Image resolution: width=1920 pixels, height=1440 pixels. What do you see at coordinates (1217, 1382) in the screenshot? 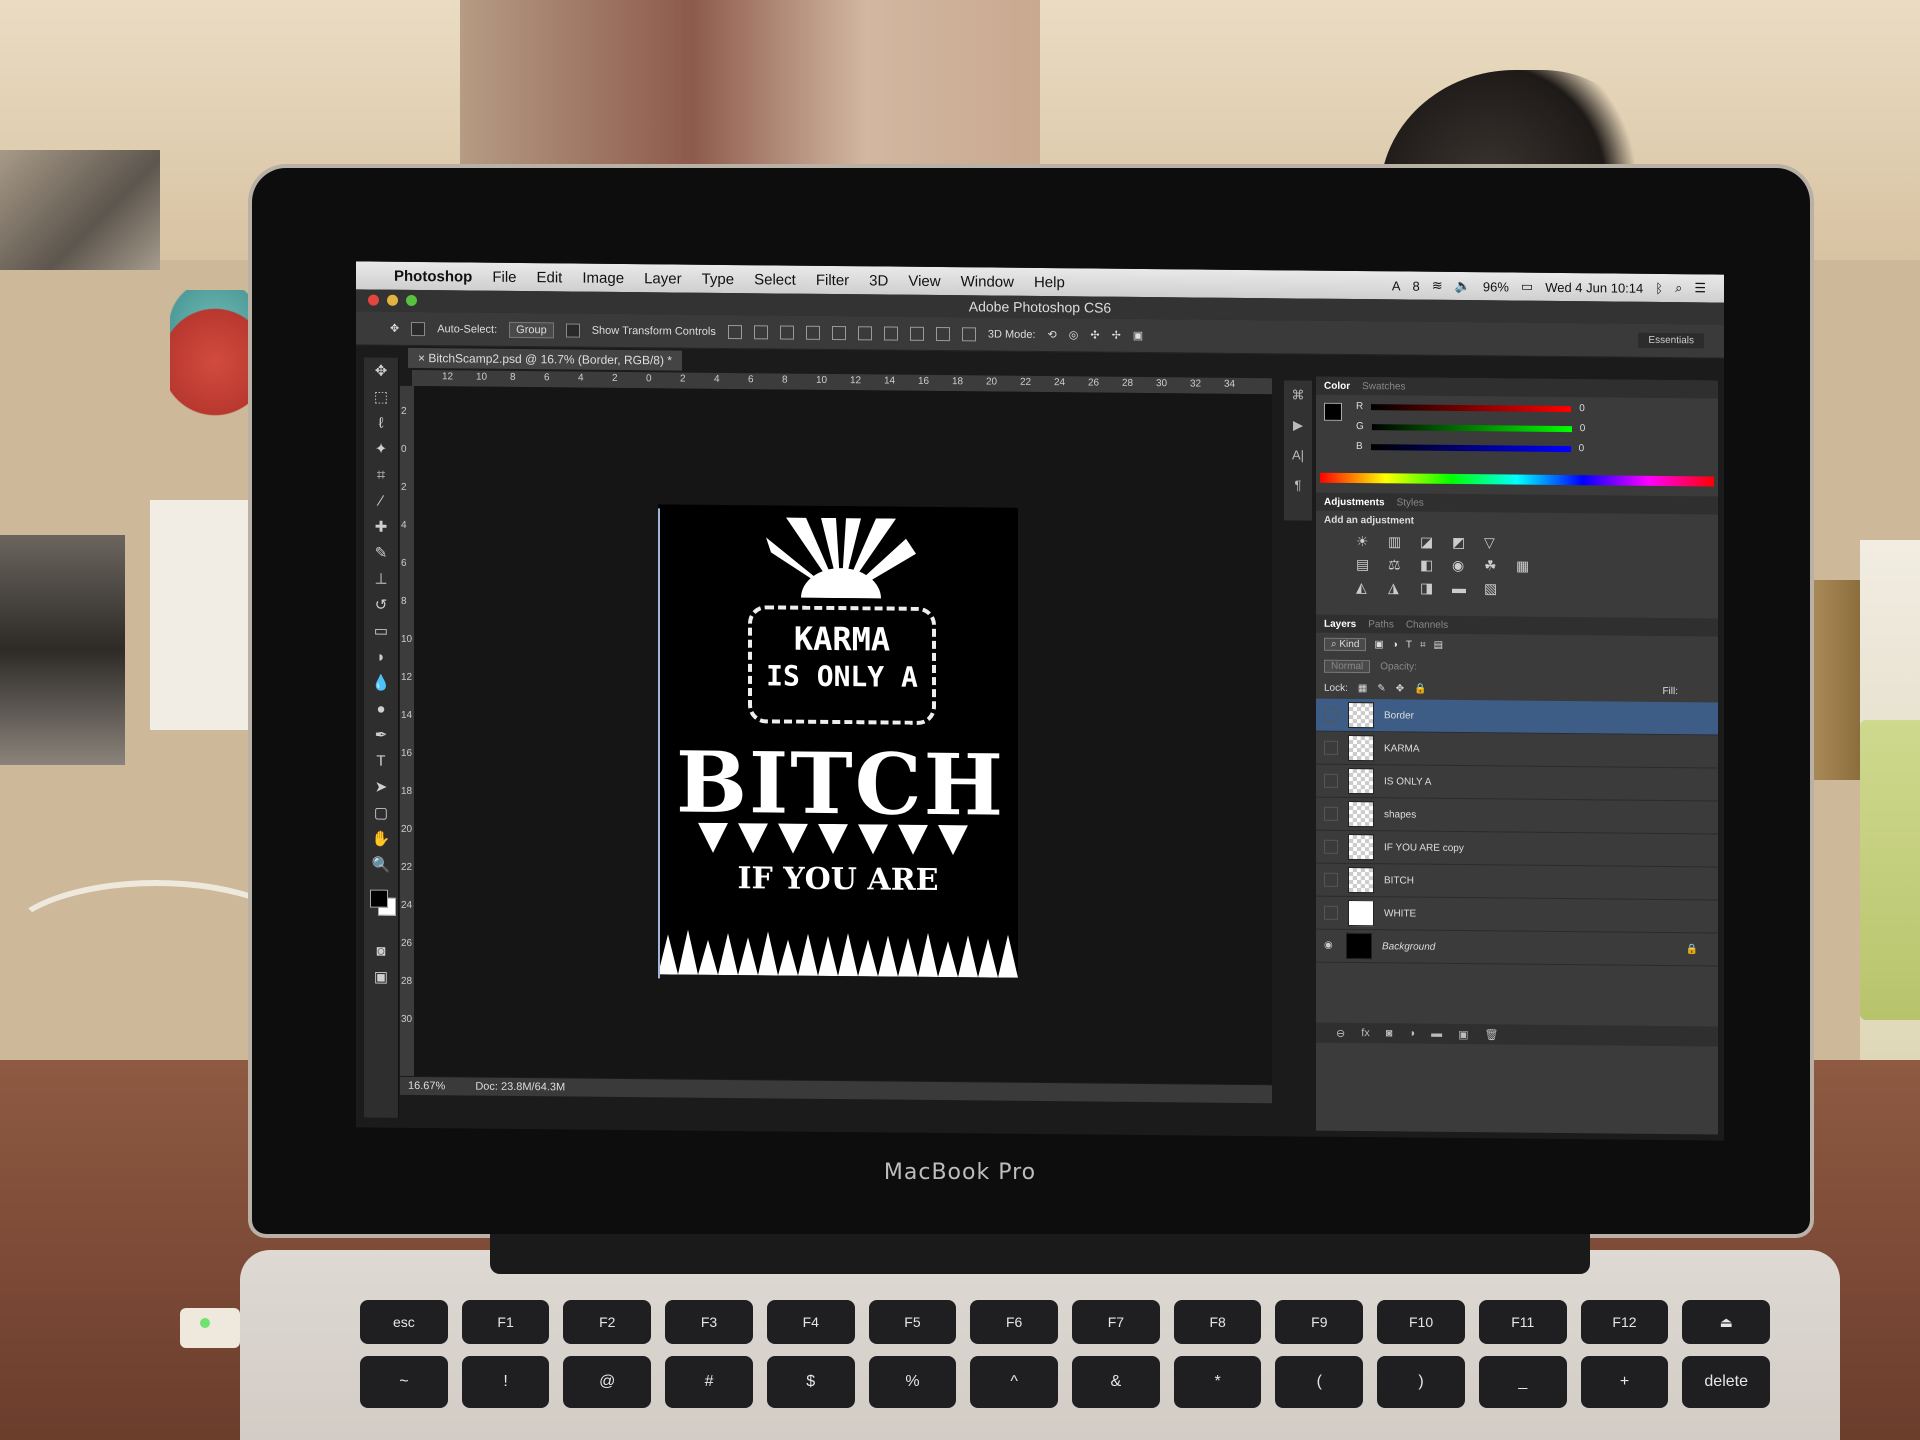
I see `keyboard-key: *` at bounding box center [1217, 1382].